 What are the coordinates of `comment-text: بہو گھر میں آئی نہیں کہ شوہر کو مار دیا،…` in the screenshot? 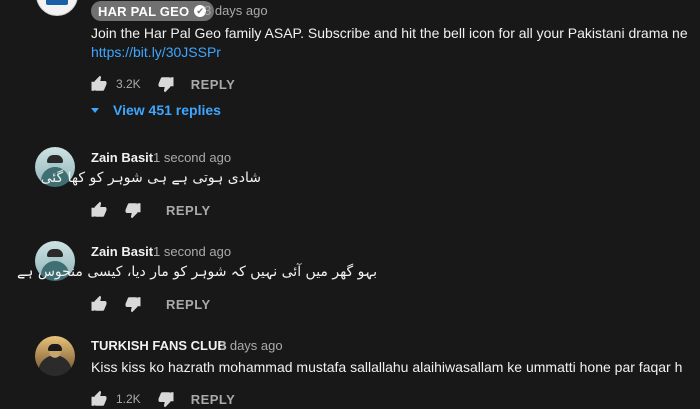 It's located at (196, 272).